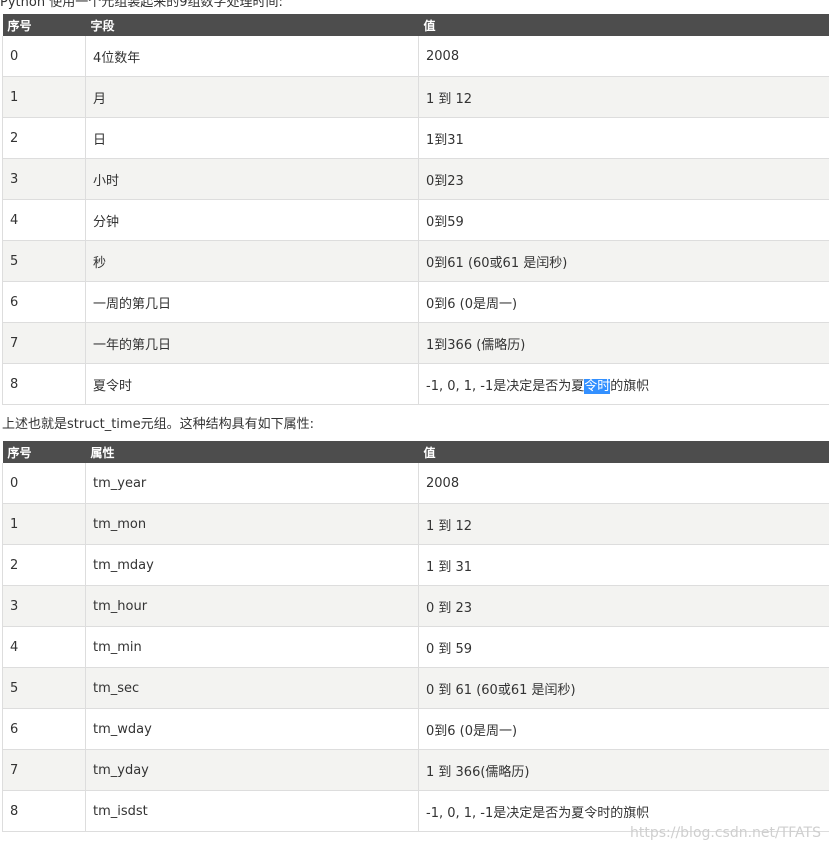 This screenshot has width=829, height=849. Describe the element at coordinates (252, 606) in the screenshot. I see `cell-field: tm_hour` at that location.